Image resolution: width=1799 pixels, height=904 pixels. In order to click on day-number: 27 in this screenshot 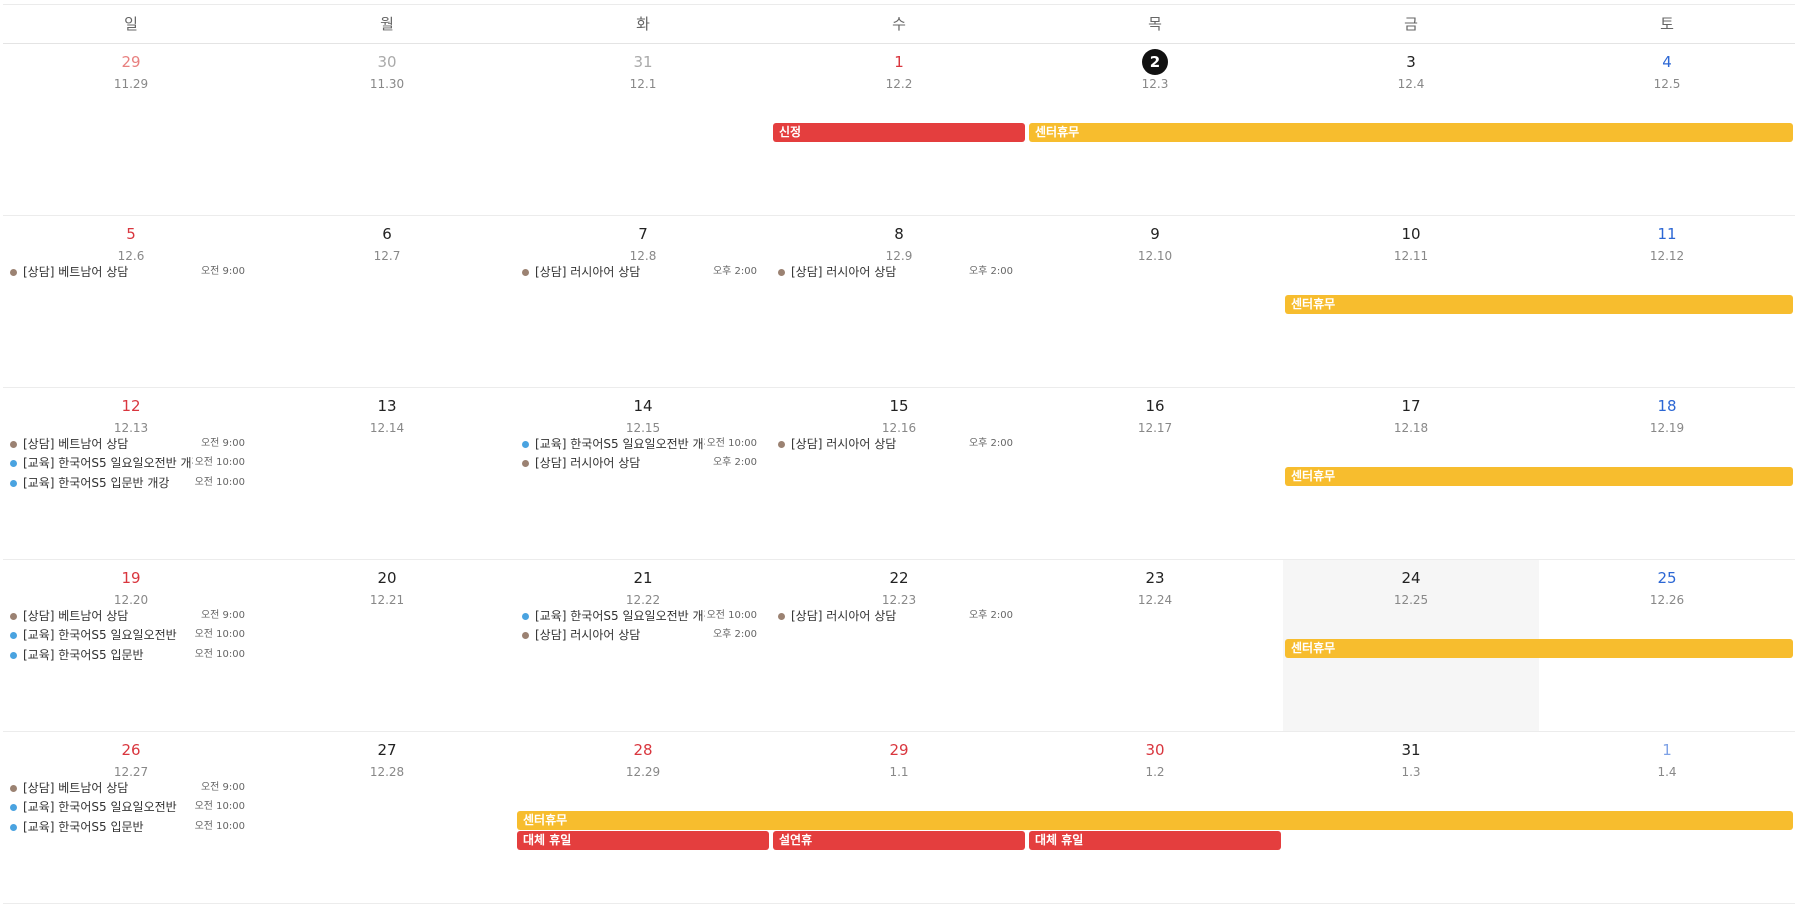, I will do `click(387, 750)`.